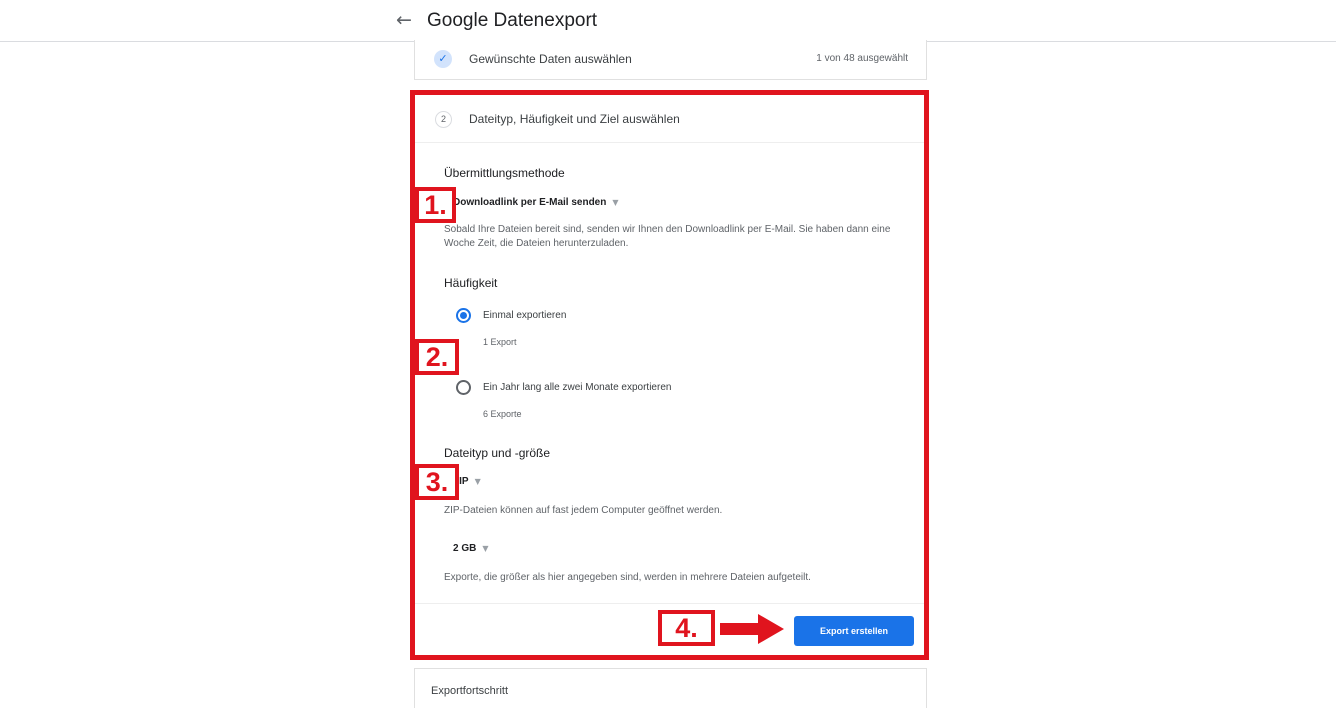 The image size is (1336, 708). What do you see at coordinates (512, 20) in the screenshot?
I see `page-title: Google Datenexport` at bounding box center [512, 20].